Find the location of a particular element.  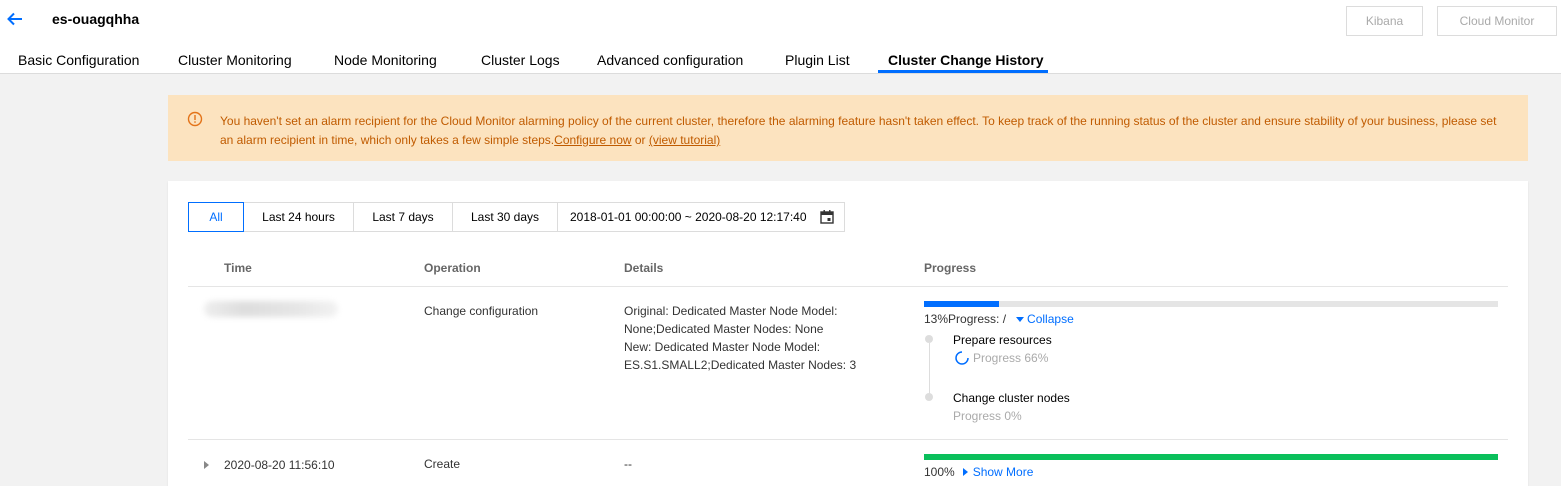

row-2-time: 2020-08-20 11:56:10 is located at coordinates (279, 465).